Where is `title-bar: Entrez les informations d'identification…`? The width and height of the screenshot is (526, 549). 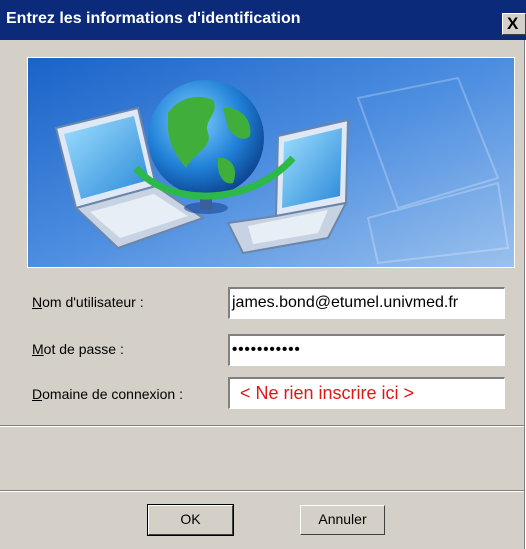 title-bar: Entrez les informations d'identification… is located at coordinates (263, 20).